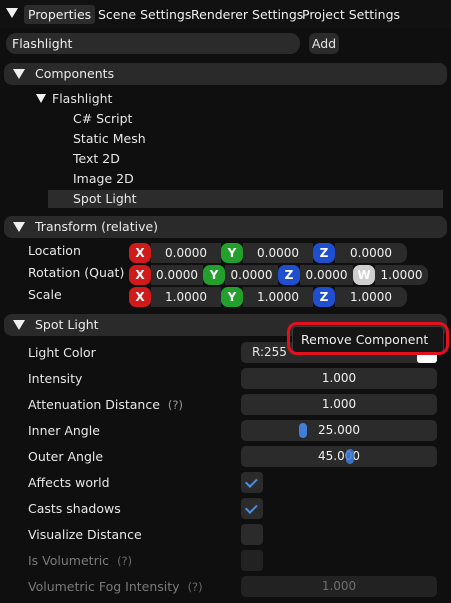  What do you see at coordinates (140, 297) in the screenshot?
I see `scale-x-axis-label: X` at bounding box center [140, 297].